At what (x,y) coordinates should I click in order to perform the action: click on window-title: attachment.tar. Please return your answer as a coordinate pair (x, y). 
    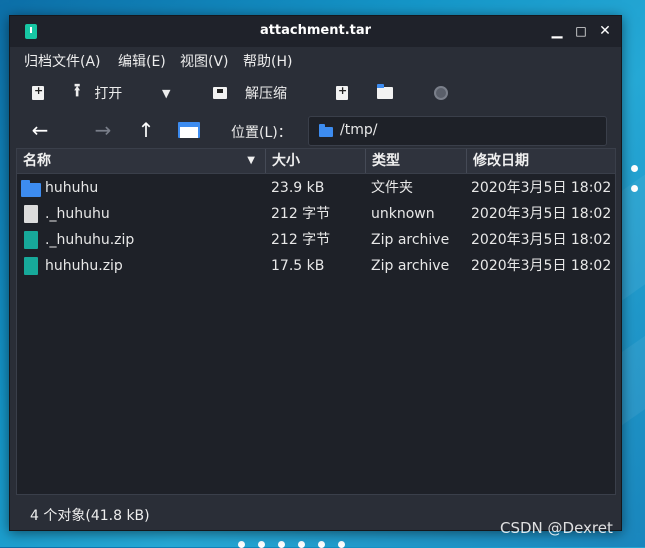
    Looking at the image, I should click on (315, 30).